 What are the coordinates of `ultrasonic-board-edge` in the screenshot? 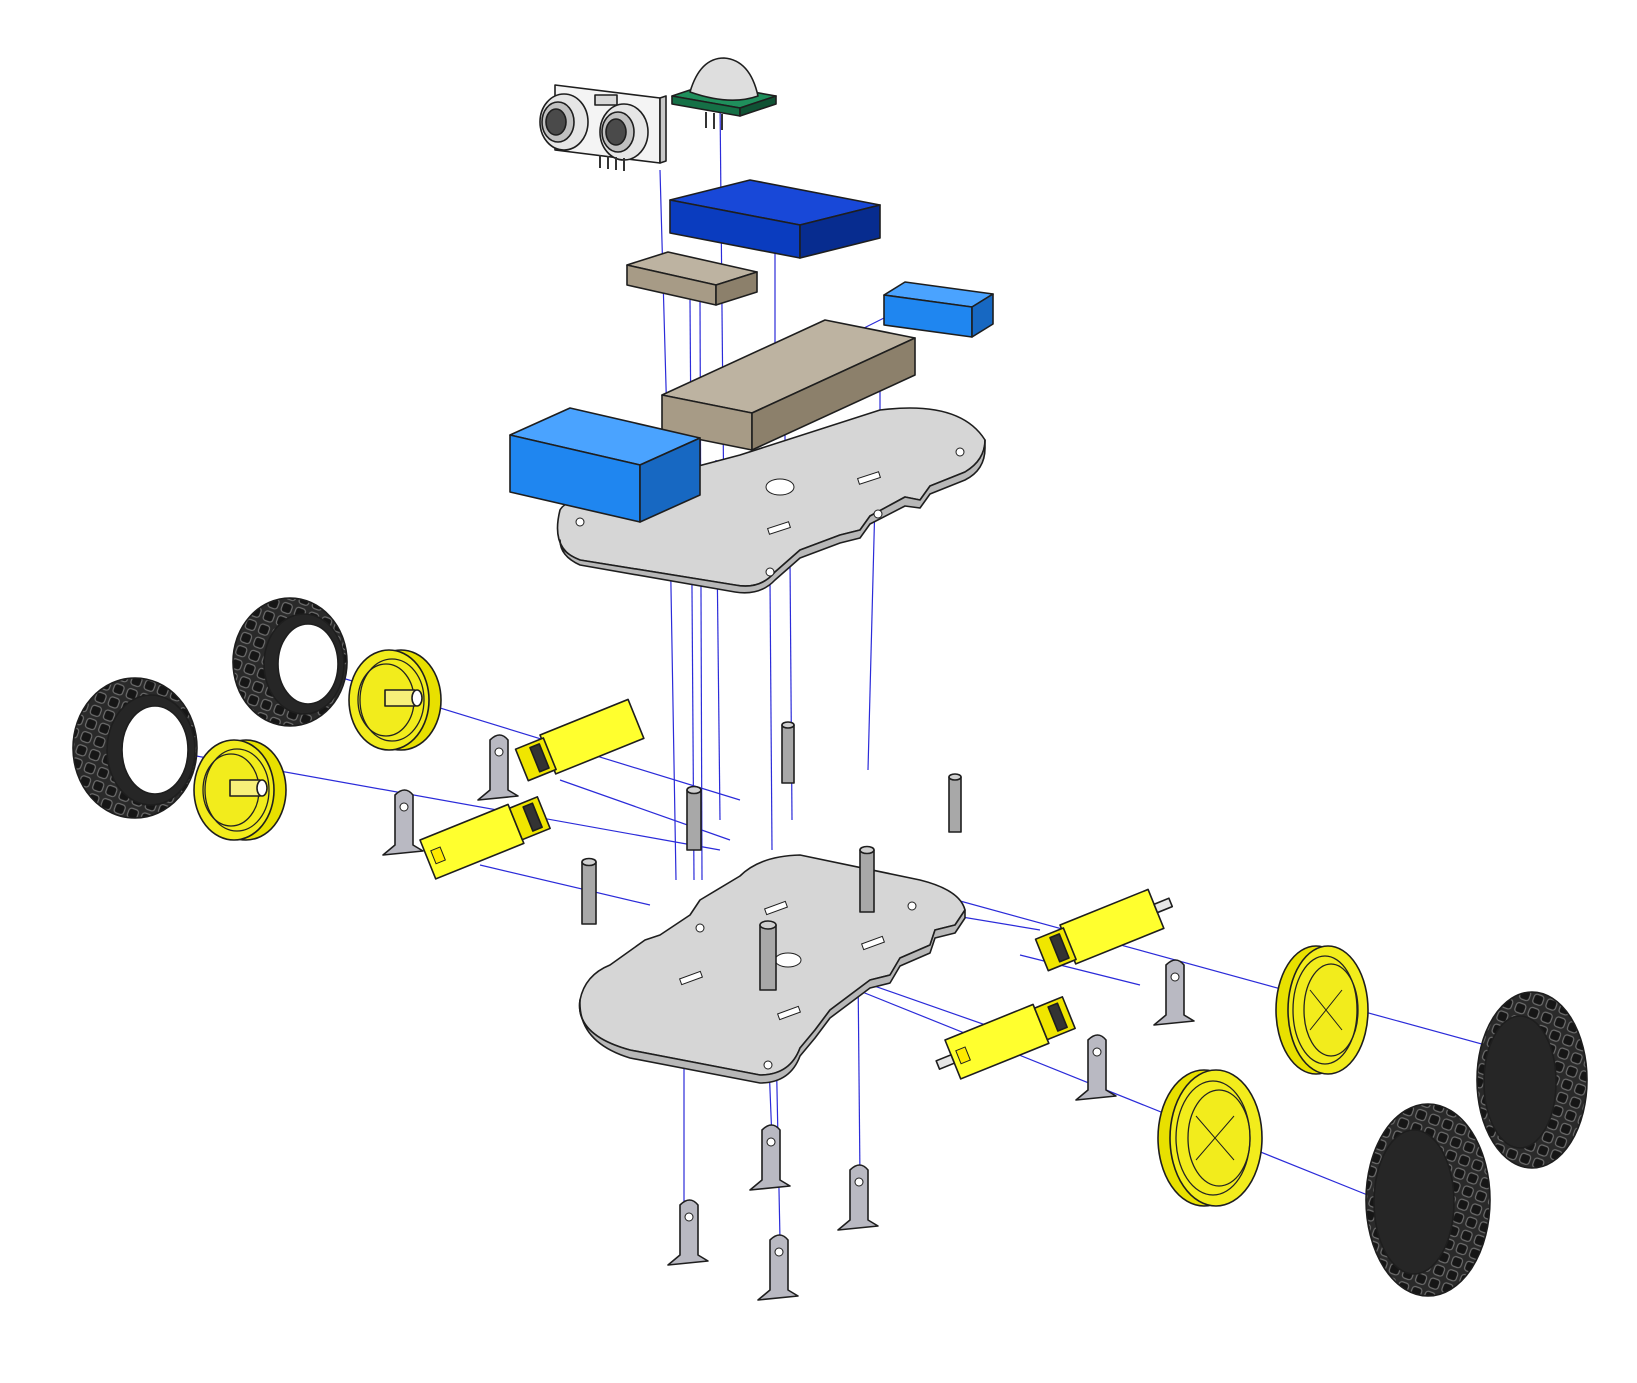 It's located at (663, 129).